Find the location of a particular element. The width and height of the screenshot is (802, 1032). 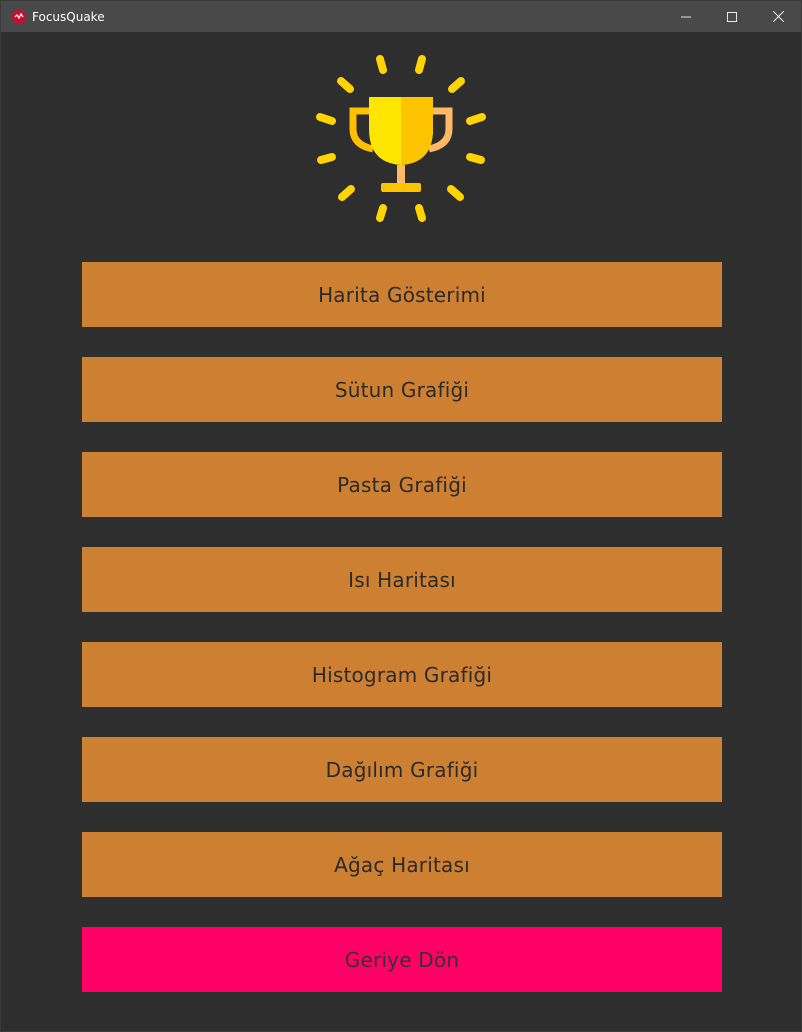

trophy-icon is located at coordinates (401, 138).